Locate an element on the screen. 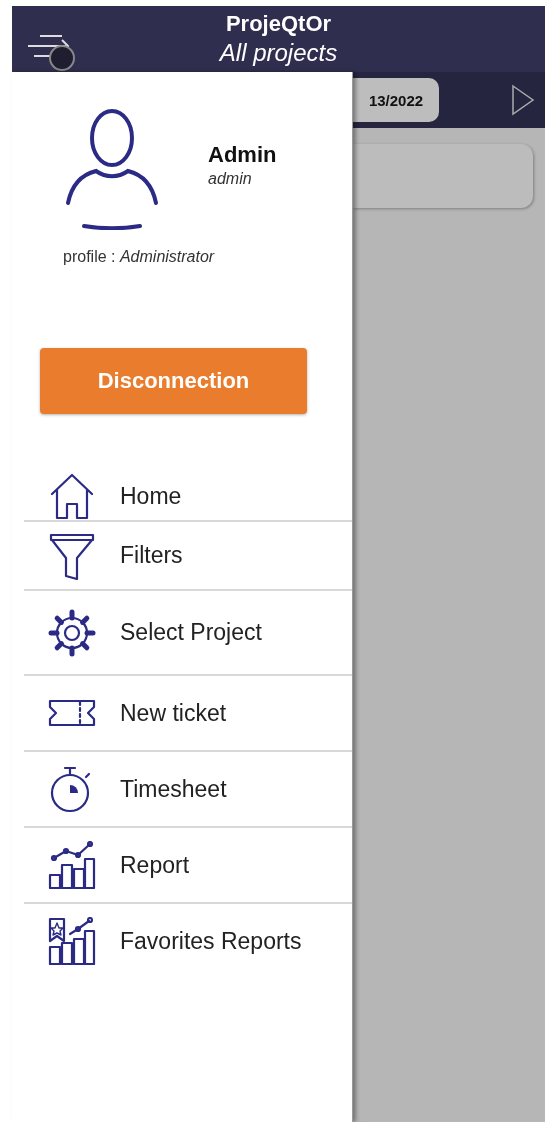 The height and width of the screenshot is (1122, 556). filter-icon is located at coordinates (72, 555).